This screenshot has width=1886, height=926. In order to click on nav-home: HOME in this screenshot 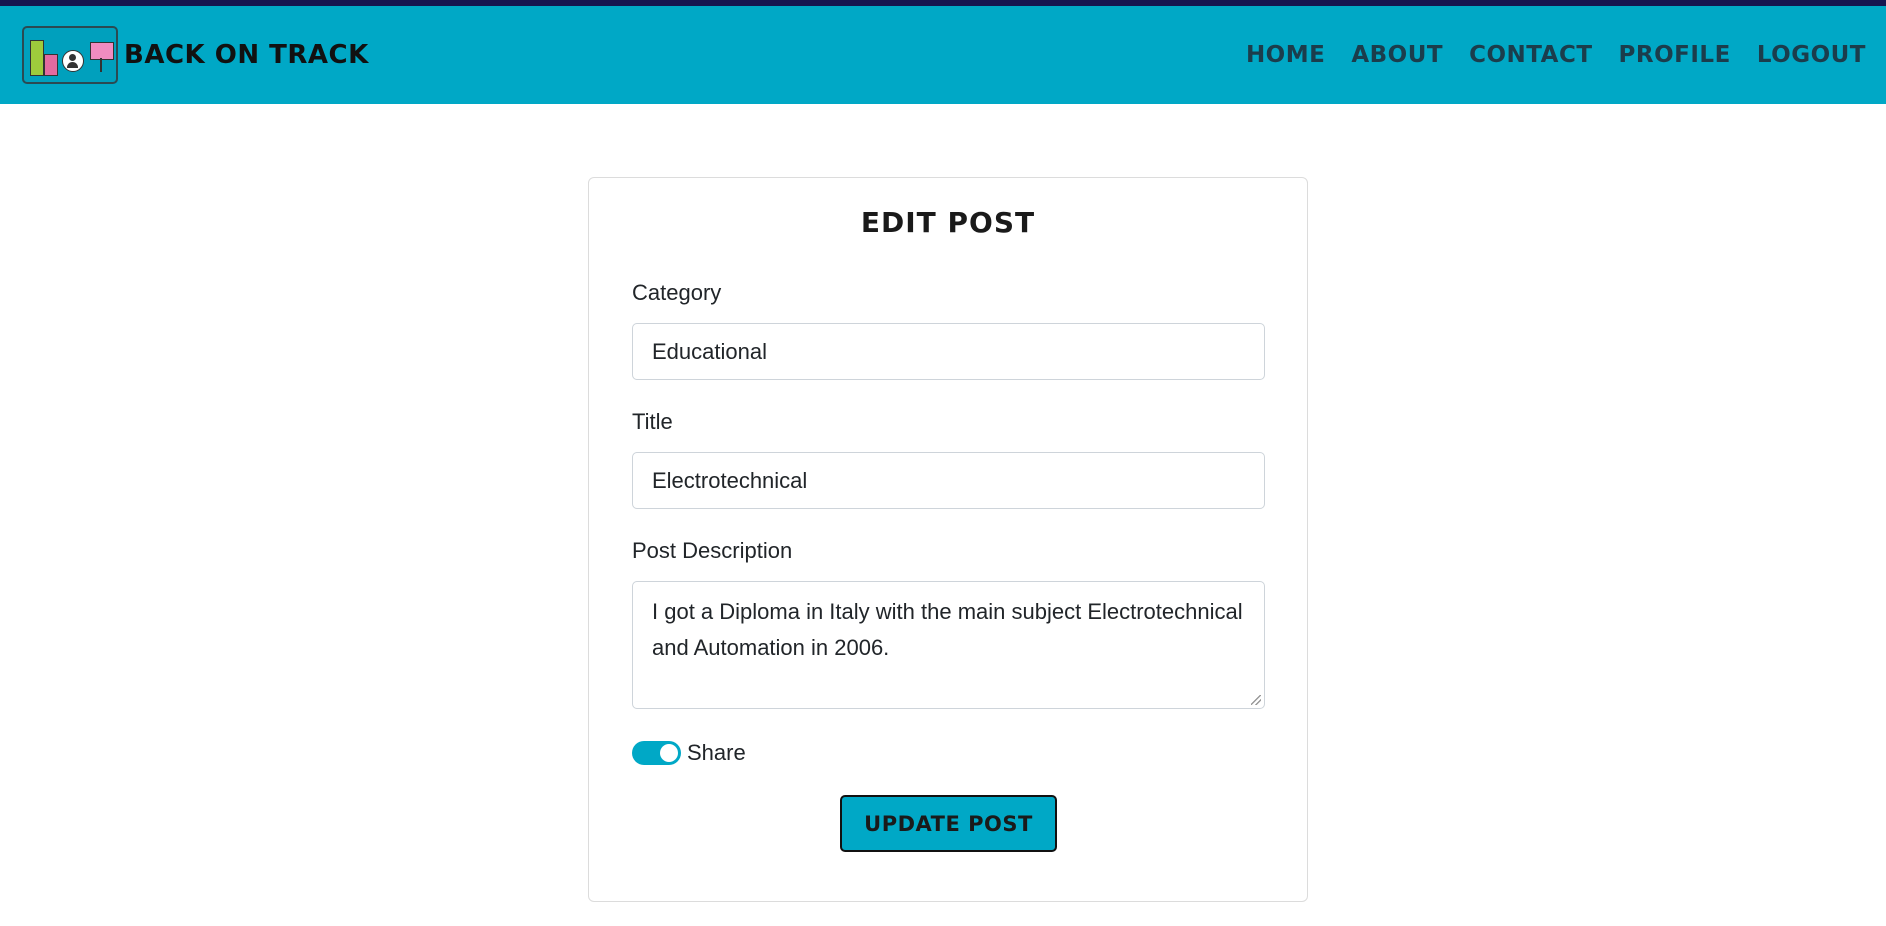, I will do `click(1285, 55)`.